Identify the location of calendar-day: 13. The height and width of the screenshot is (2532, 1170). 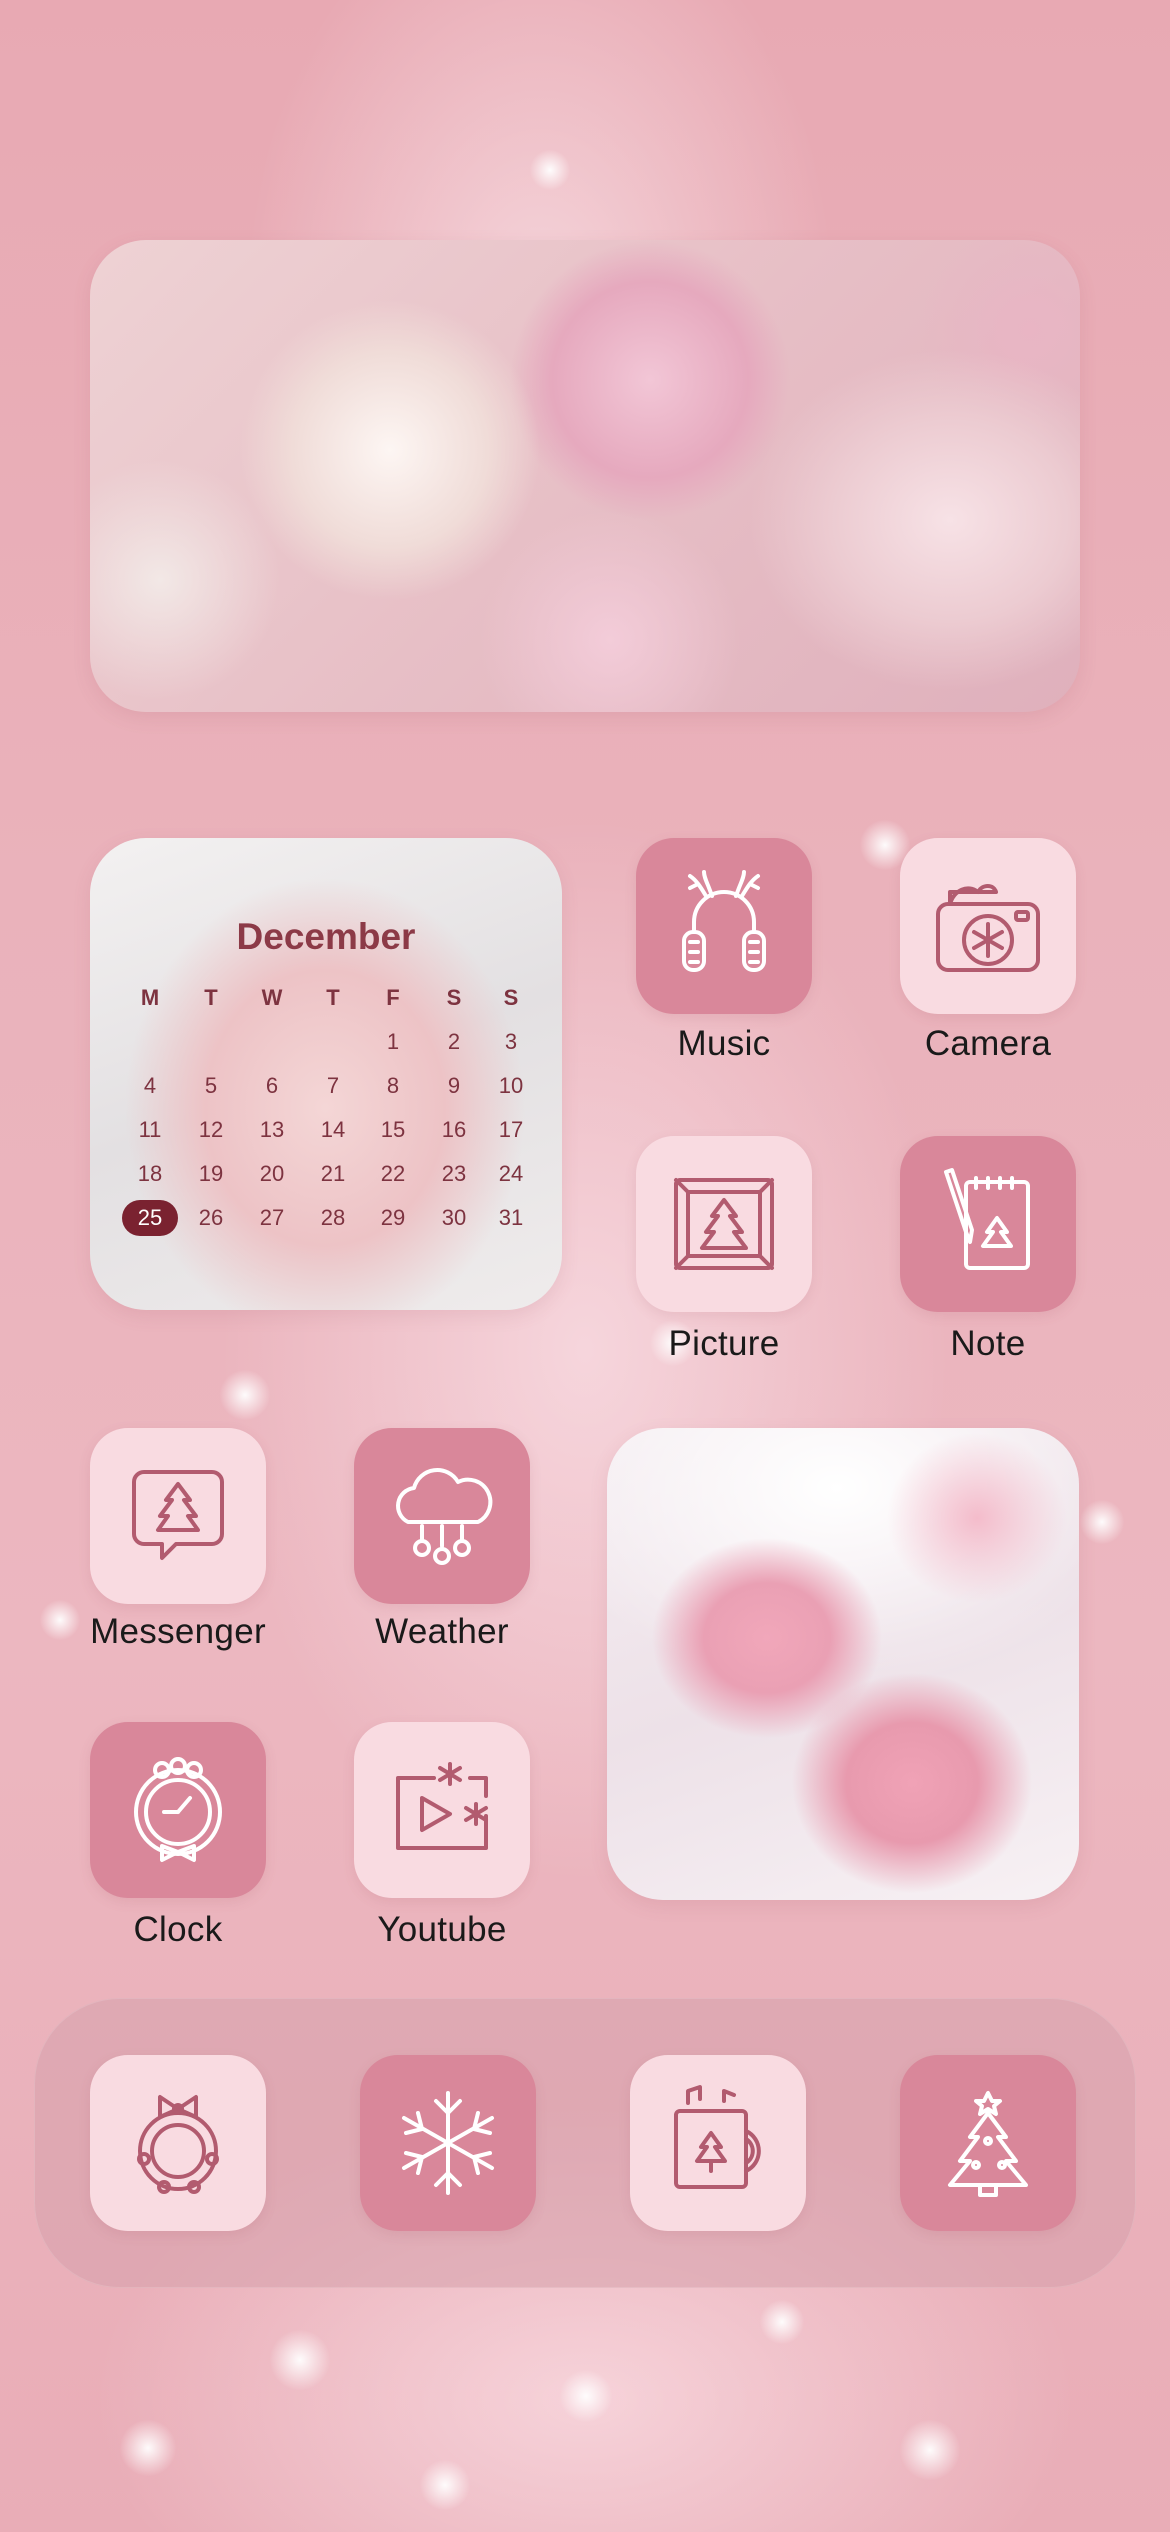
(272, 1129).